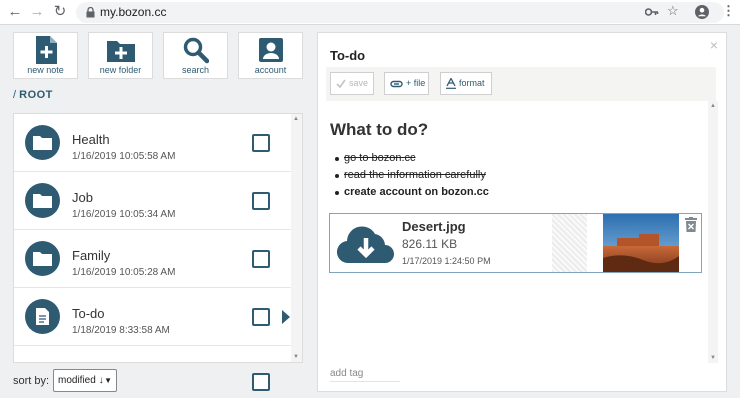  What do you see at coordinates (196, 50) in the screenshot?
I see `search-icon` at bounding box center [196, 50].